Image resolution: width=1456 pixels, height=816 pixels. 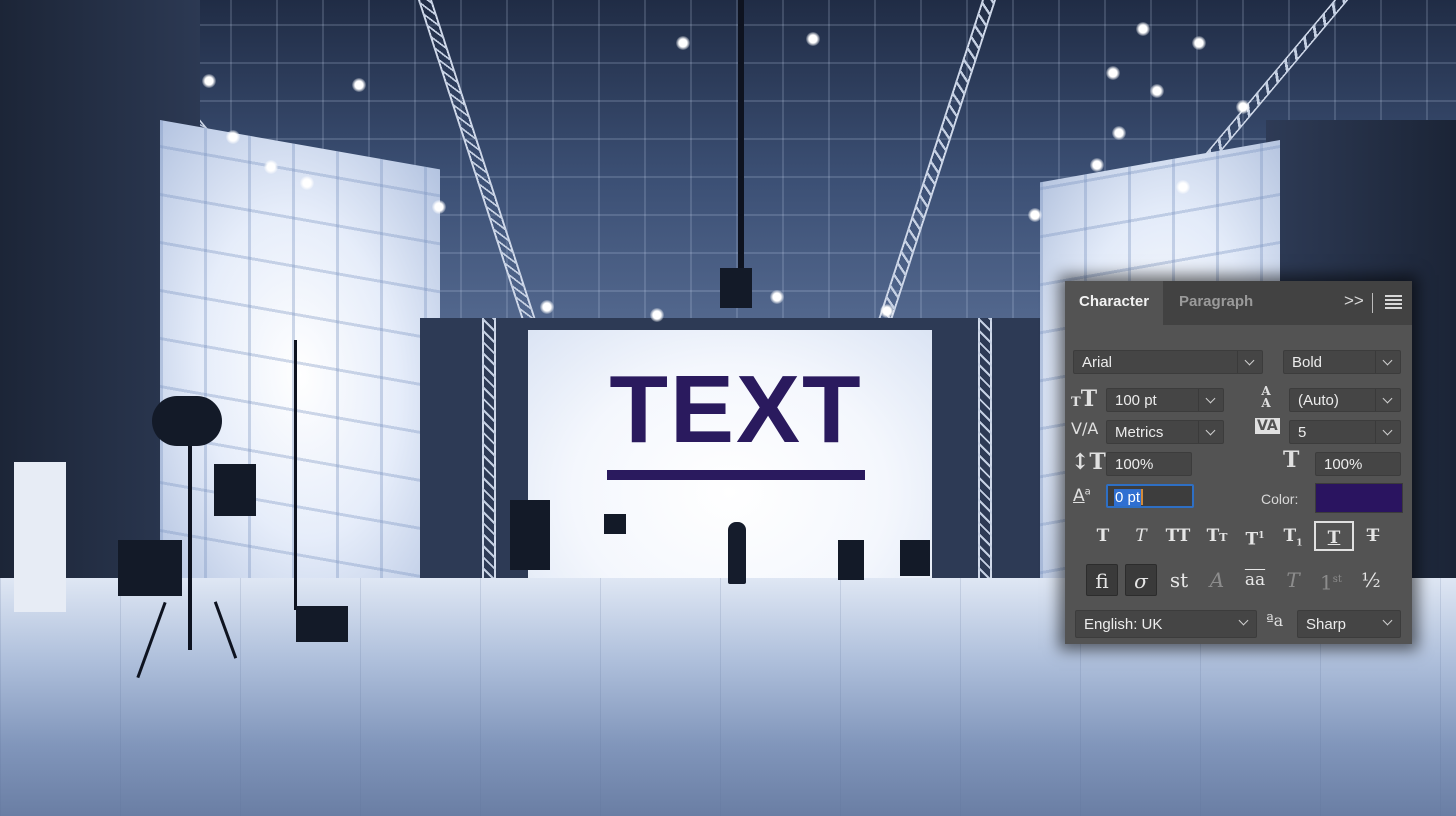 What do you see at coordinates (1179, 580) in the screenshot?
I see `discretionary-ligatures-button: st` at bounding box center [1179, 580].